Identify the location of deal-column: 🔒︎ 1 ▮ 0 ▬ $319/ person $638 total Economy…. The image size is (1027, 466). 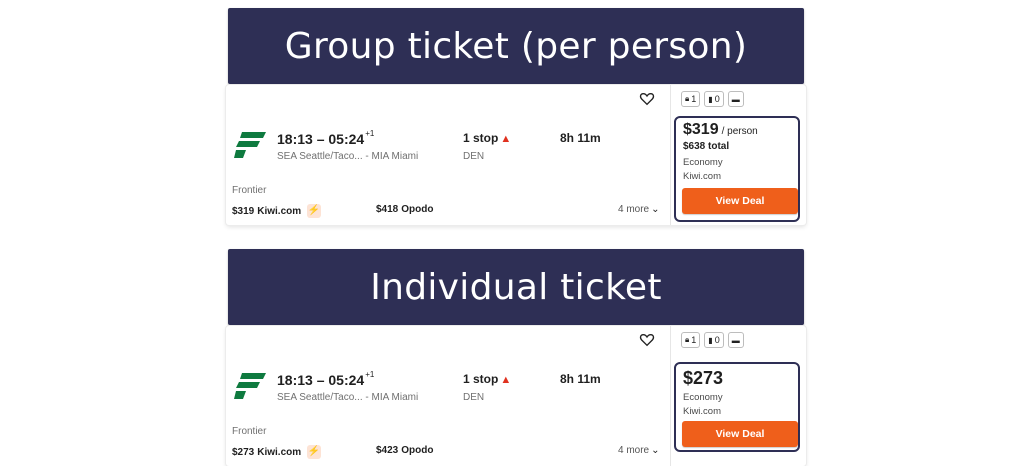
(738, 155).